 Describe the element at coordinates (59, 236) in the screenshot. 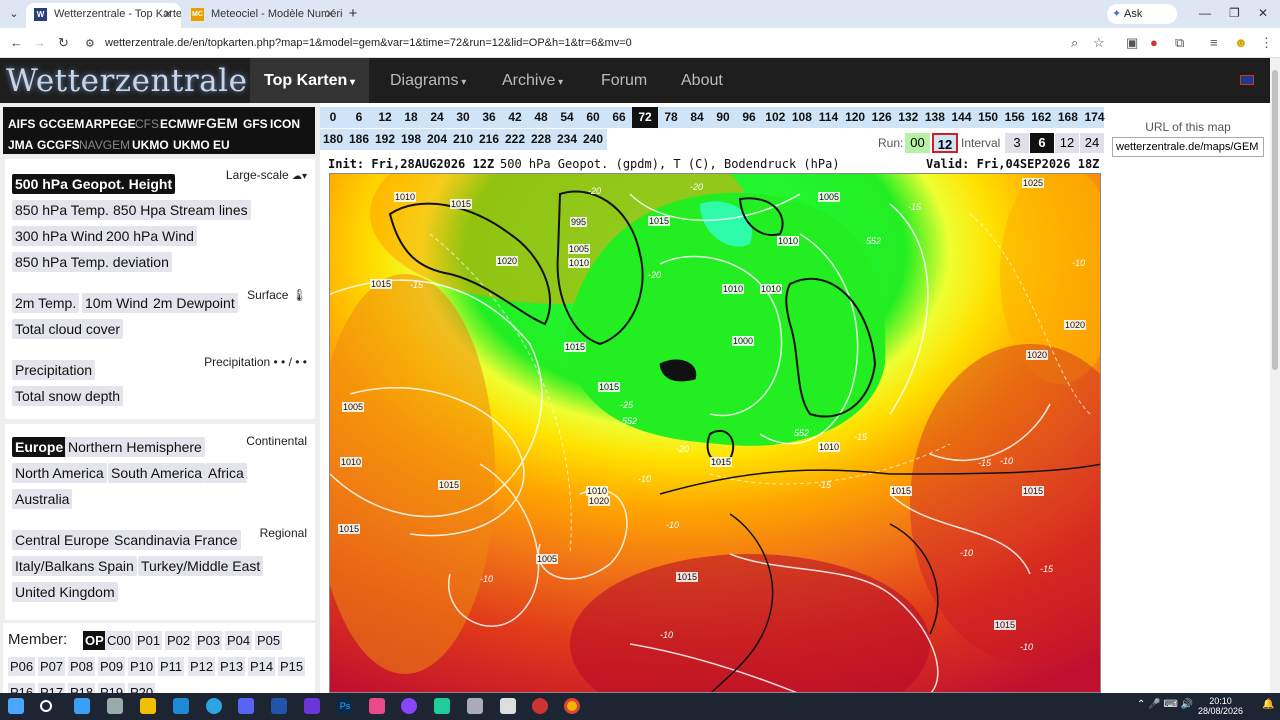

I see `var-300hpa-wind: 300 hPa Wind` at that location.